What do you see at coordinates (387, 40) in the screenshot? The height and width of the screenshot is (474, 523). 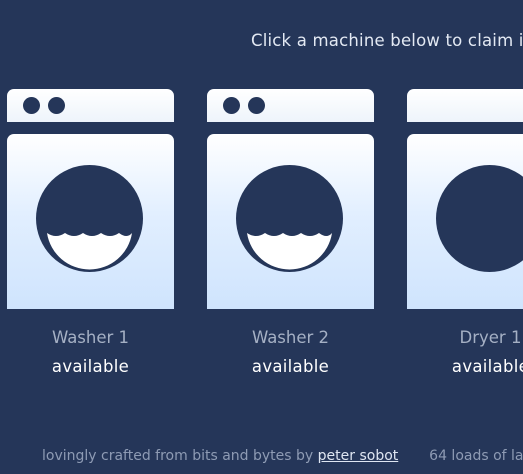 I see `instruction-text: Click a machine below to claim it` at bounding box center [387, 40].